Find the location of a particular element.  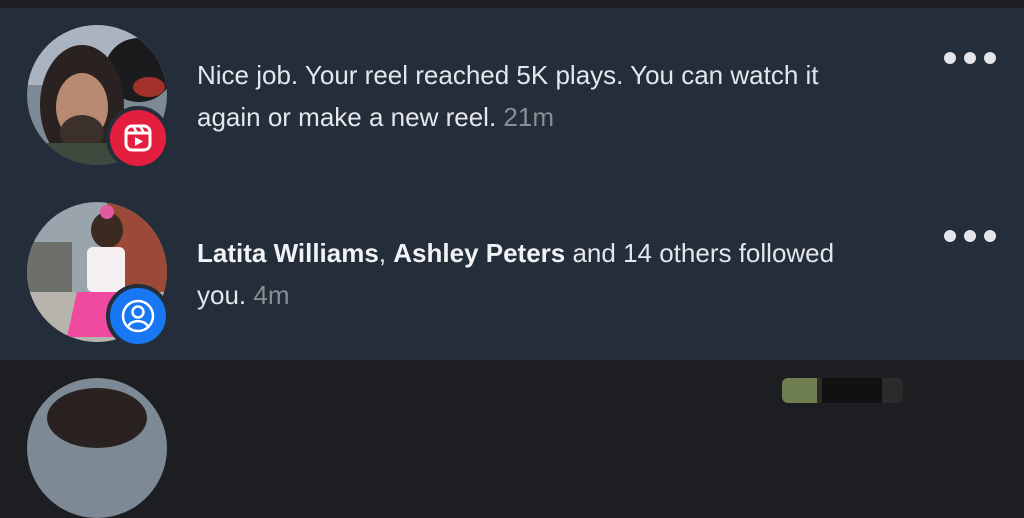

follow-badge is located at coordinates (138, 316).